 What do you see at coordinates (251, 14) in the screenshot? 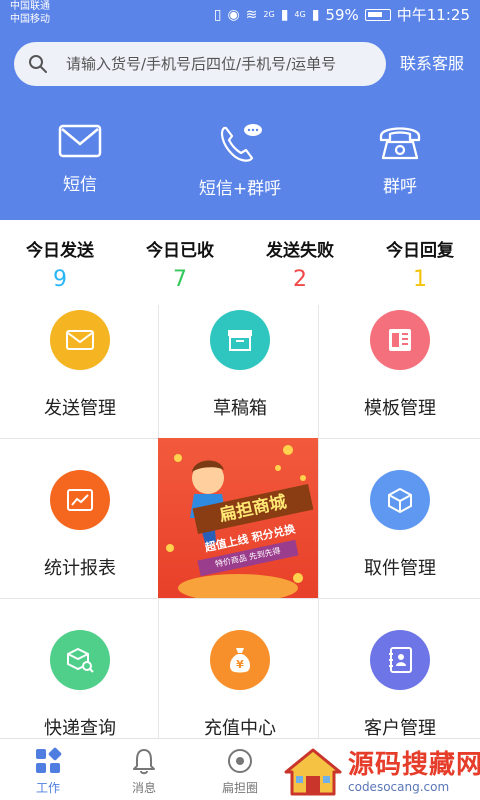
I see `wifi-icon: ≋` at bounding box center [251, 14].